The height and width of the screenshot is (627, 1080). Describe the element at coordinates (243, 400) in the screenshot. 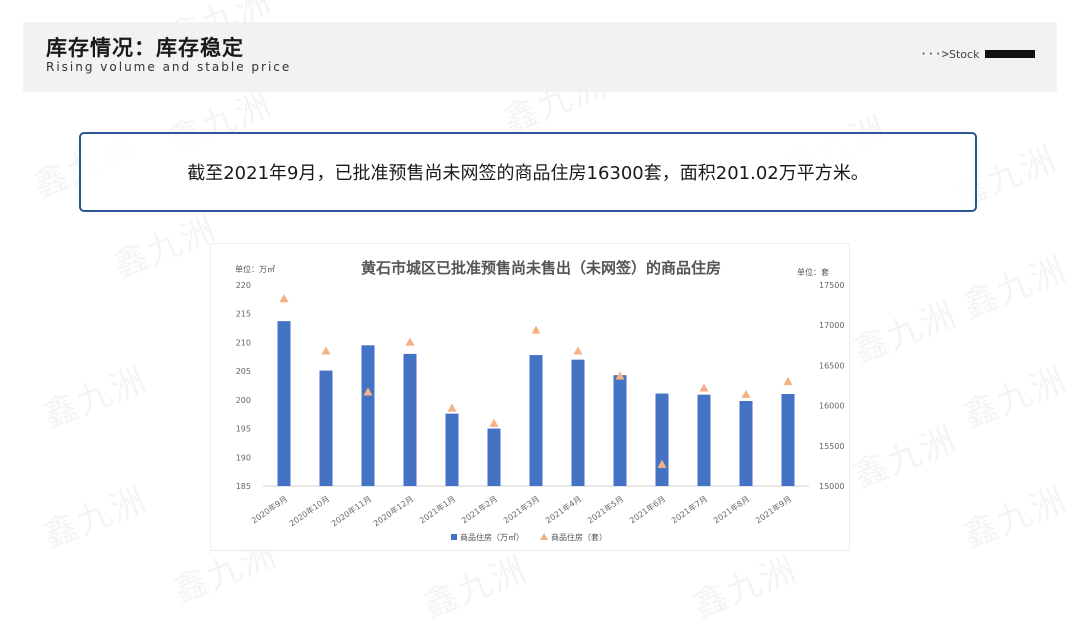

I see `left-tick-label: 200` at that location.